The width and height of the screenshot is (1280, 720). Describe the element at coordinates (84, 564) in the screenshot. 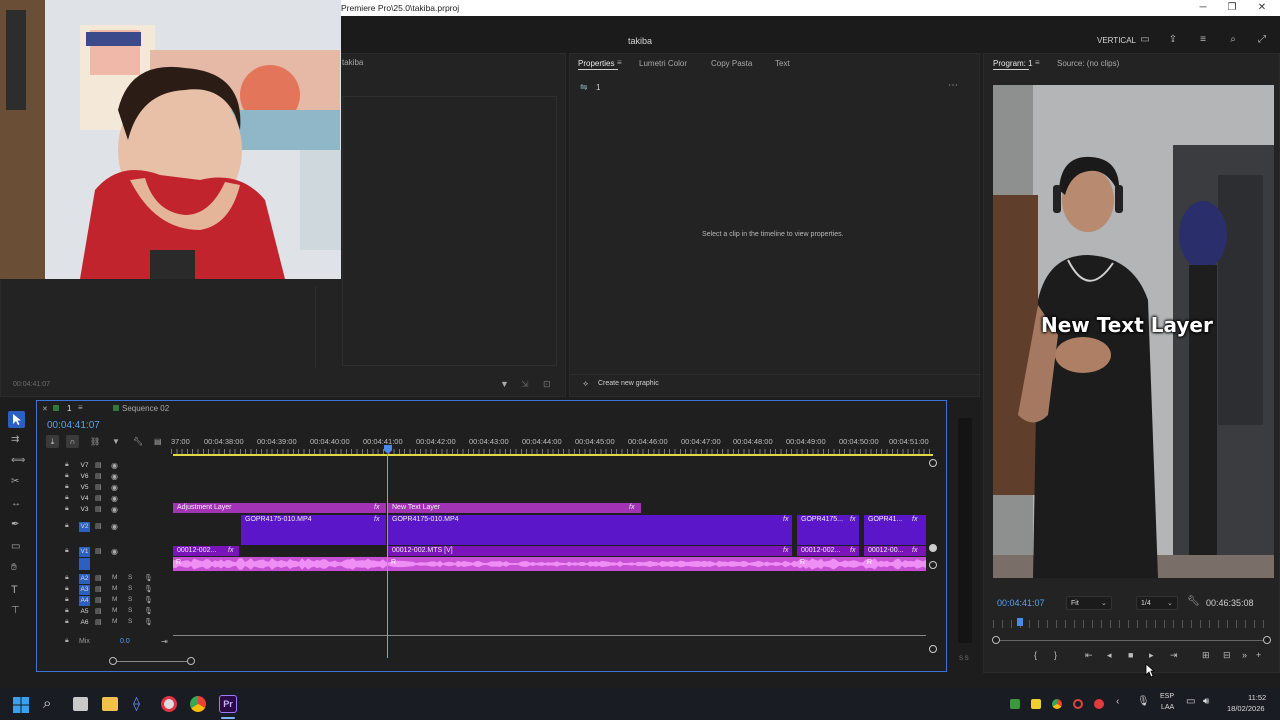

I see `audio-track-a1-target` at that location.